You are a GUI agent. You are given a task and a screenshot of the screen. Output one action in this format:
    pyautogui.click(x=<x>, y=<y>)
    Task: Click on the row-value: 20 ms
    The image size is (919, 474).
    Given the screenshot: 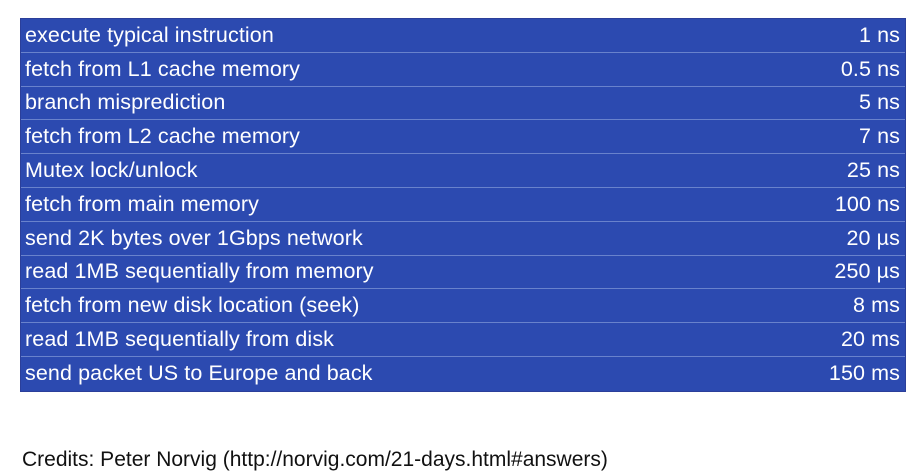 What is the action you would take?
    pyautogui.click(x=870, y=339)
    